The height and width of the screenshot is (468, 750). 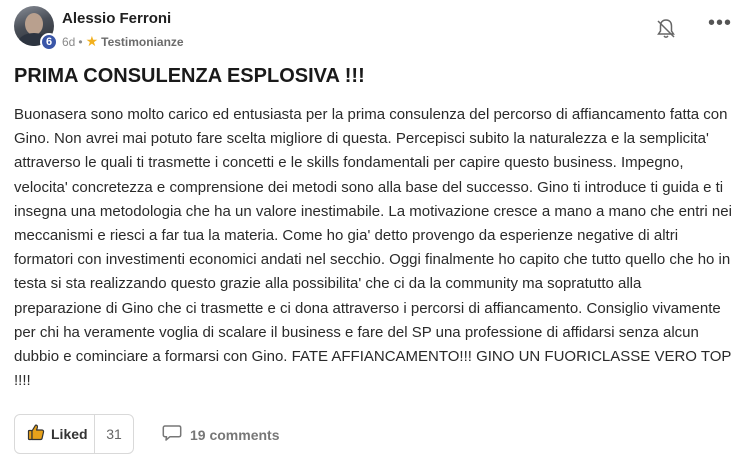 What do you see at coordinates (235, 434) in the screenshot?
I see `comments-count-label: 19 comments` at bounding box center [235, 434].